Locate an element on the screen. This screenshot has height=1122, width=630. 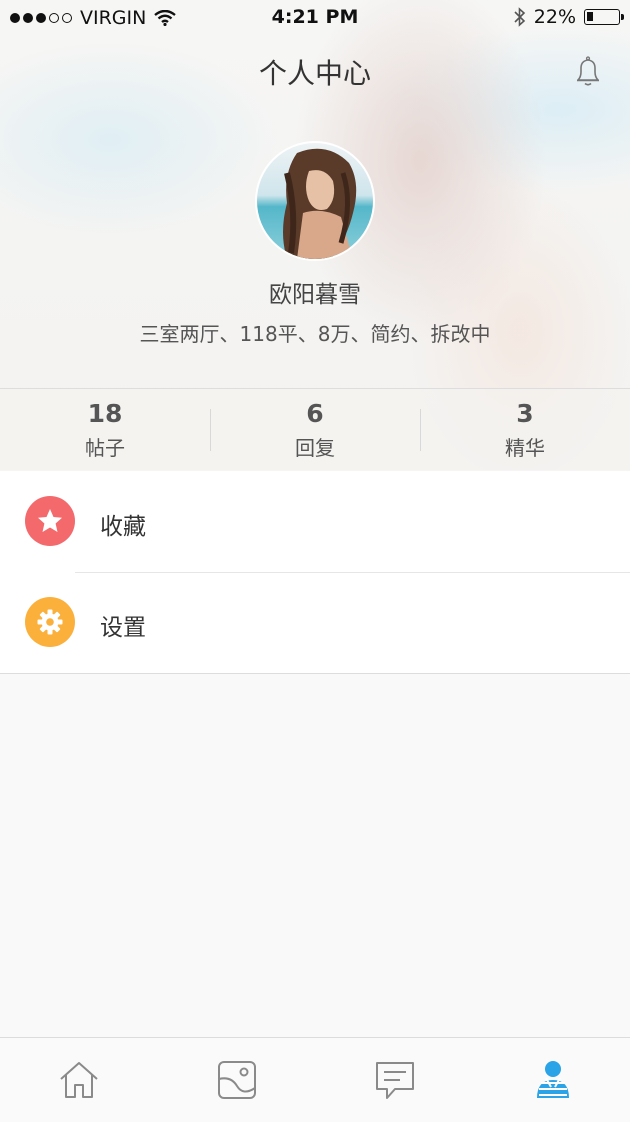
stat-featured: 3 精华 is located at coordinates (525, 430).